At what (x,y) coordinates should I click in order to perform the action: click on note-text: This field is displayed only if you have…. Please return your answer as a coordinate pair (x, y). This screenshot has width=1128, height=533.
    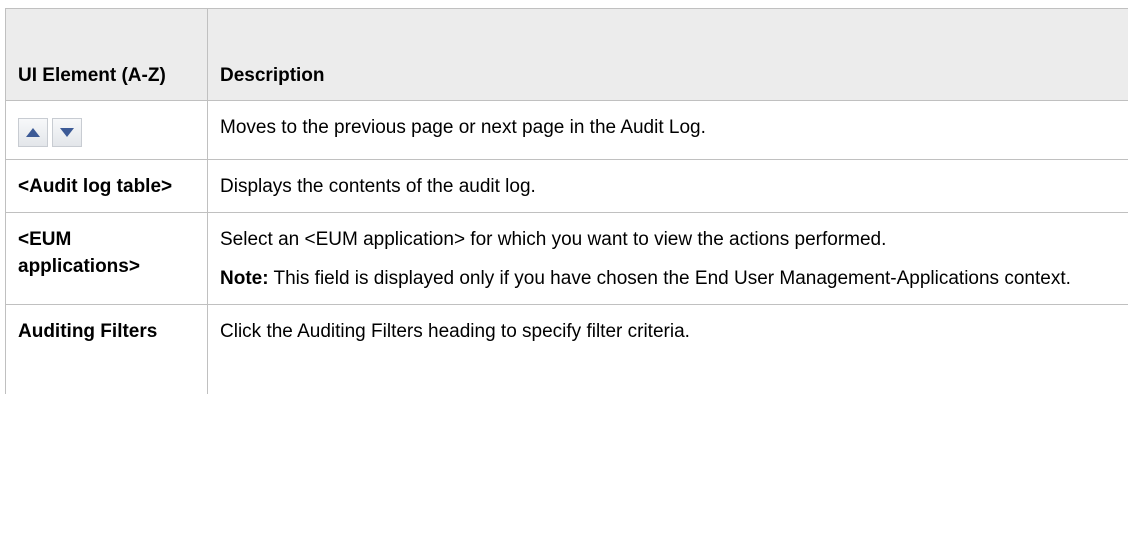
    Looking at the image, I should click on (669, 278).